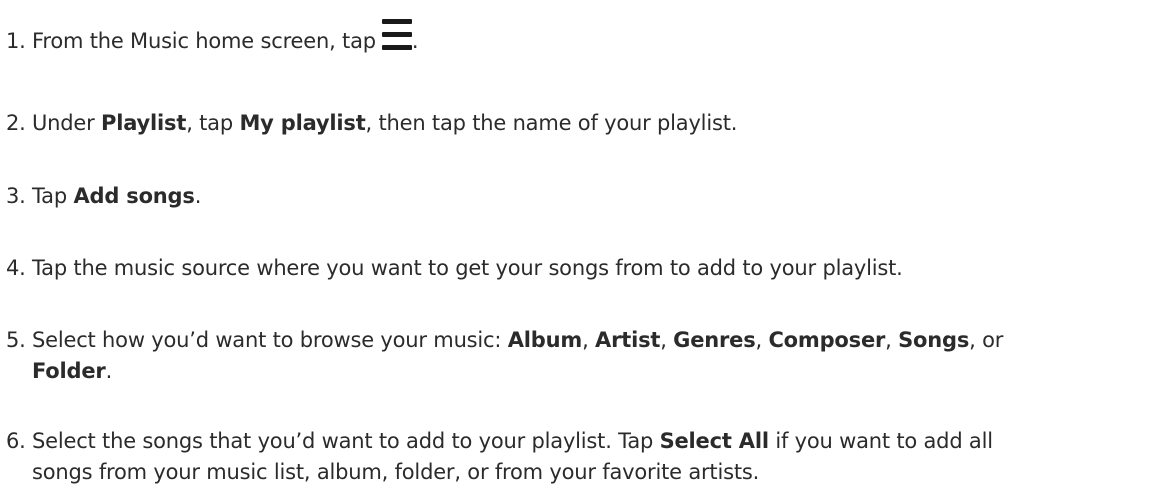 The height and width of the screenshot is (502, 1160). I want to click on step-text: if you want to add all, so click(880, 441).